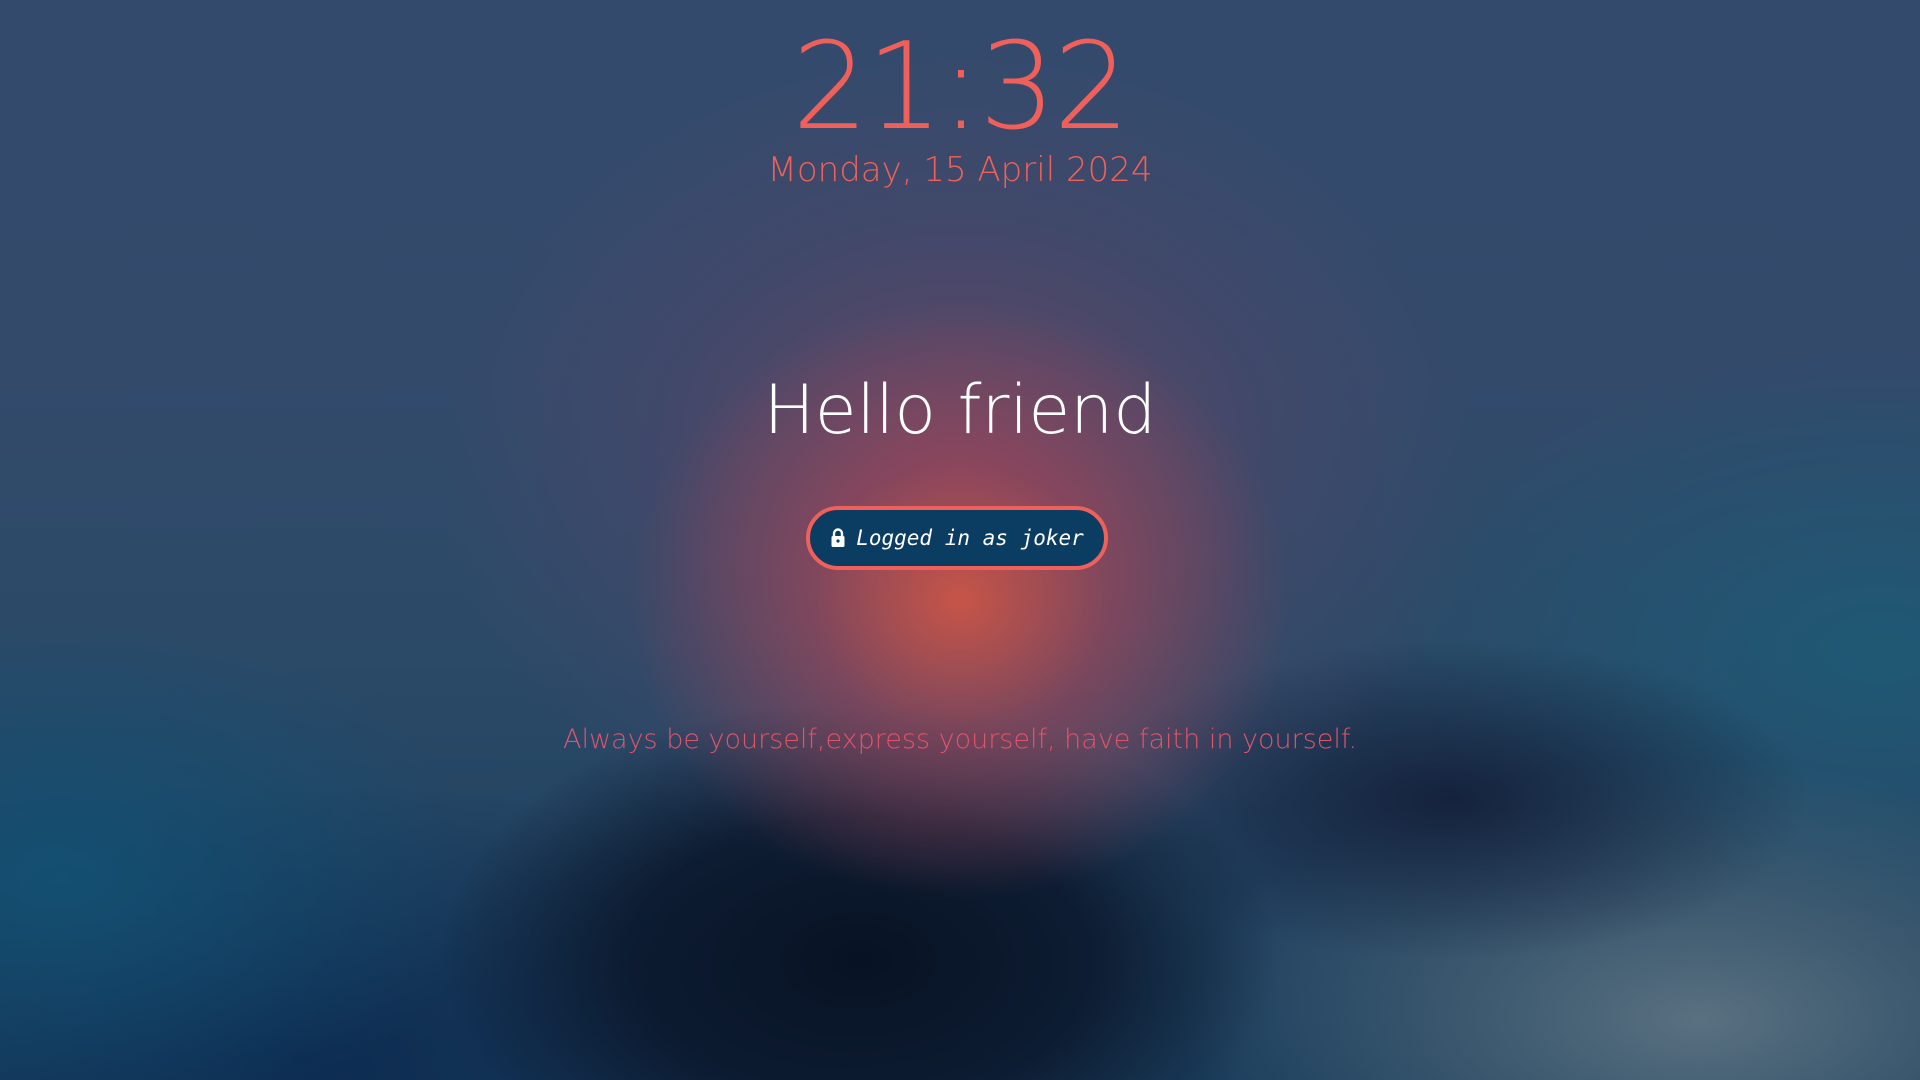  I want to click on login-button: Logged in as joker, so click(957, 538).